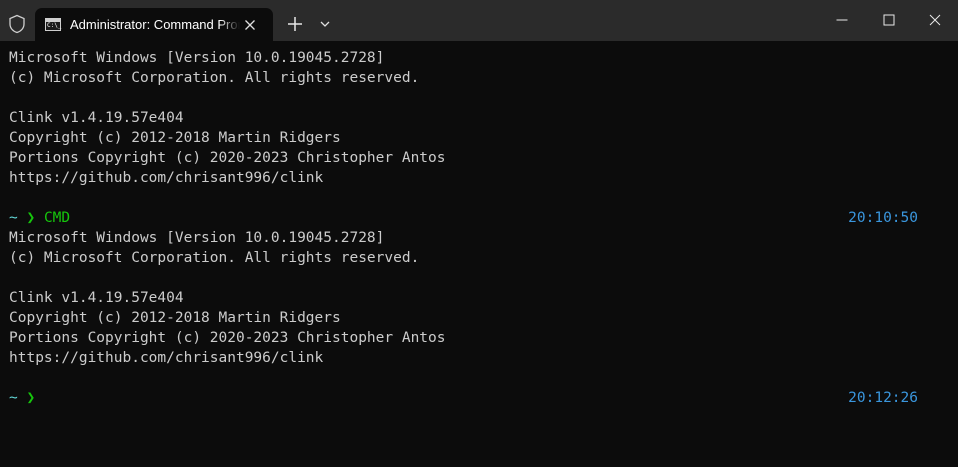 The image size is (958, 467). I want to click on cmd-icon: C:\_, so click(53, 24).